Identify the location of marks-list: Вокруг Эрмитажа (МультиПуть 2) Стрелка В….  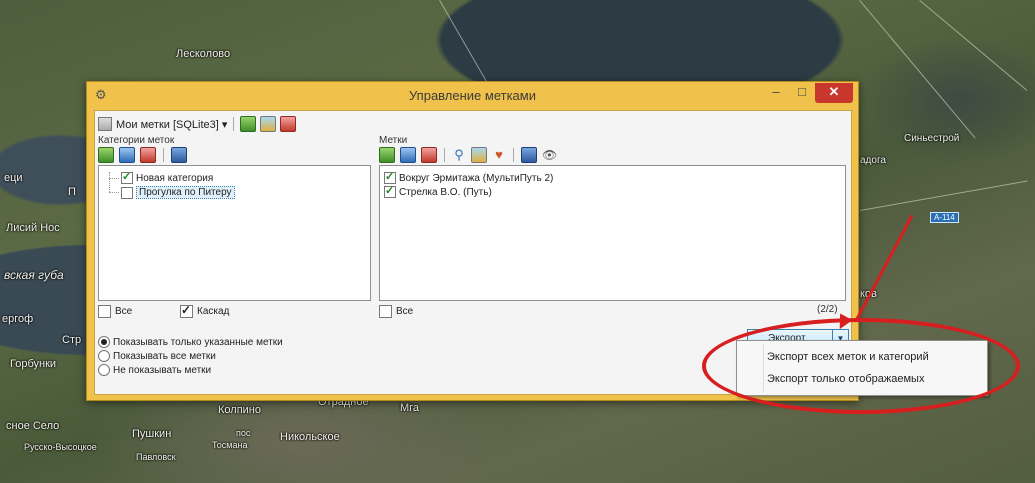
(612, 233).